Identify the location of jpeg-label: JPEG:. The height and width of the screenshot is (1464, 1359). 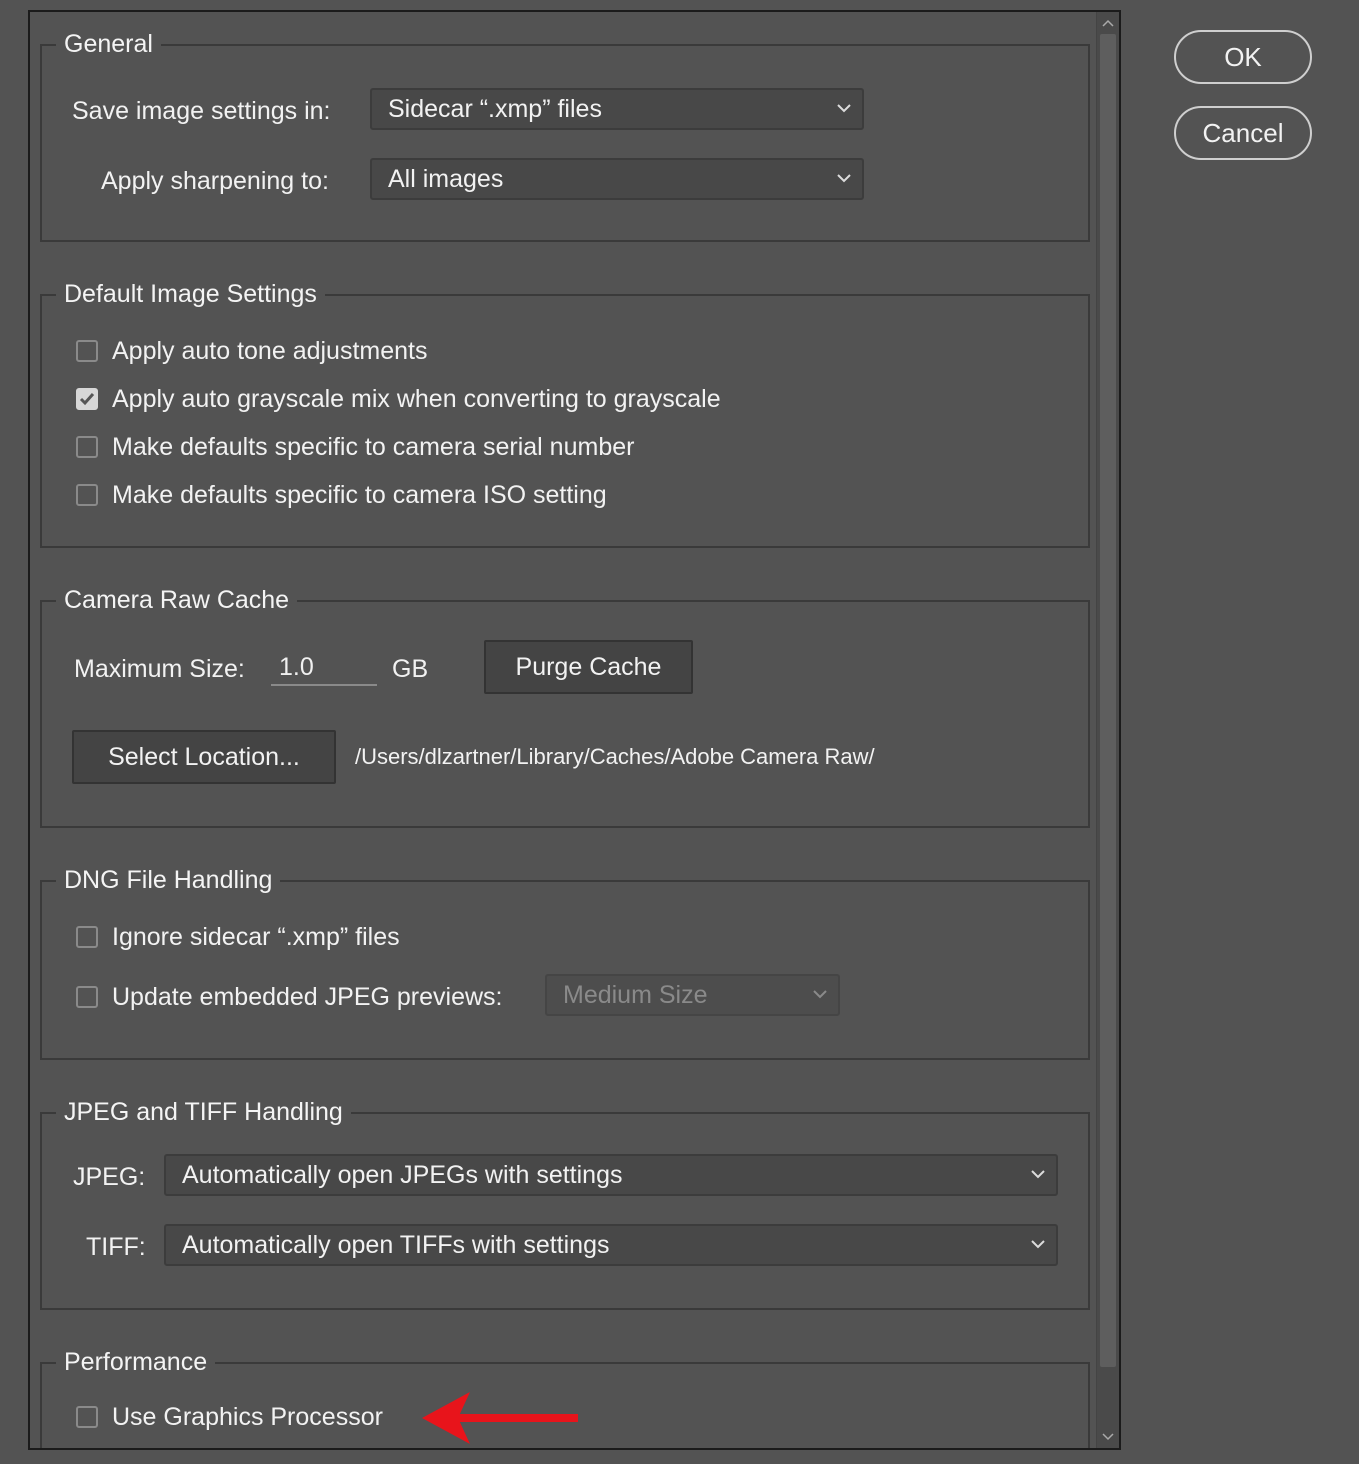
(109, 1177).